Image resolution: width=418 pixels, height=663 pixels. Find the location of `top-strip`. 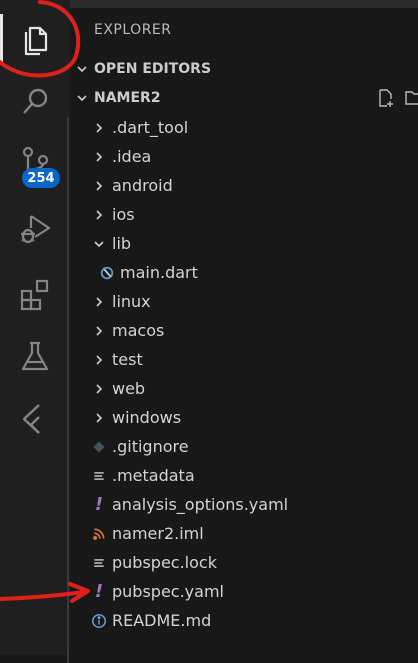

top-strip is located at coordinates (244, 4).